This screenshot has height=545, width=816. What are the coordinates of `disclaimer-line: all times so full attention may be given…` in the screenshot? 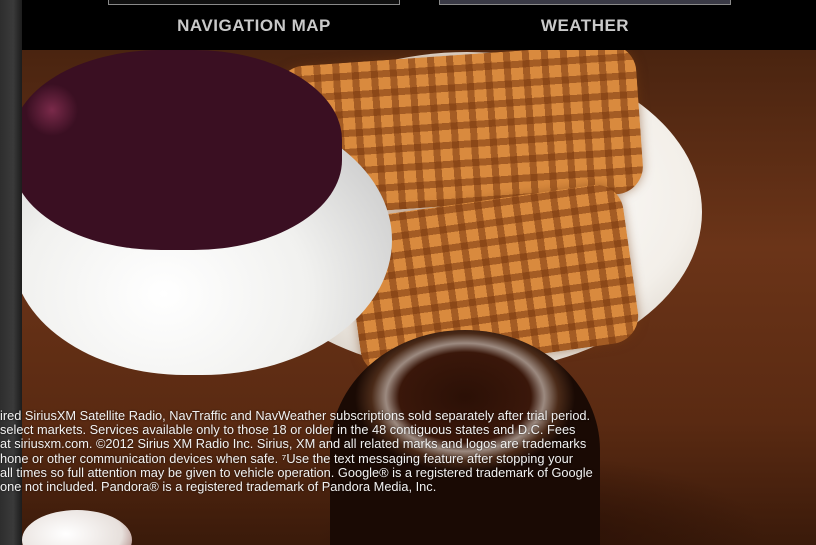 It's located at (296, 472).